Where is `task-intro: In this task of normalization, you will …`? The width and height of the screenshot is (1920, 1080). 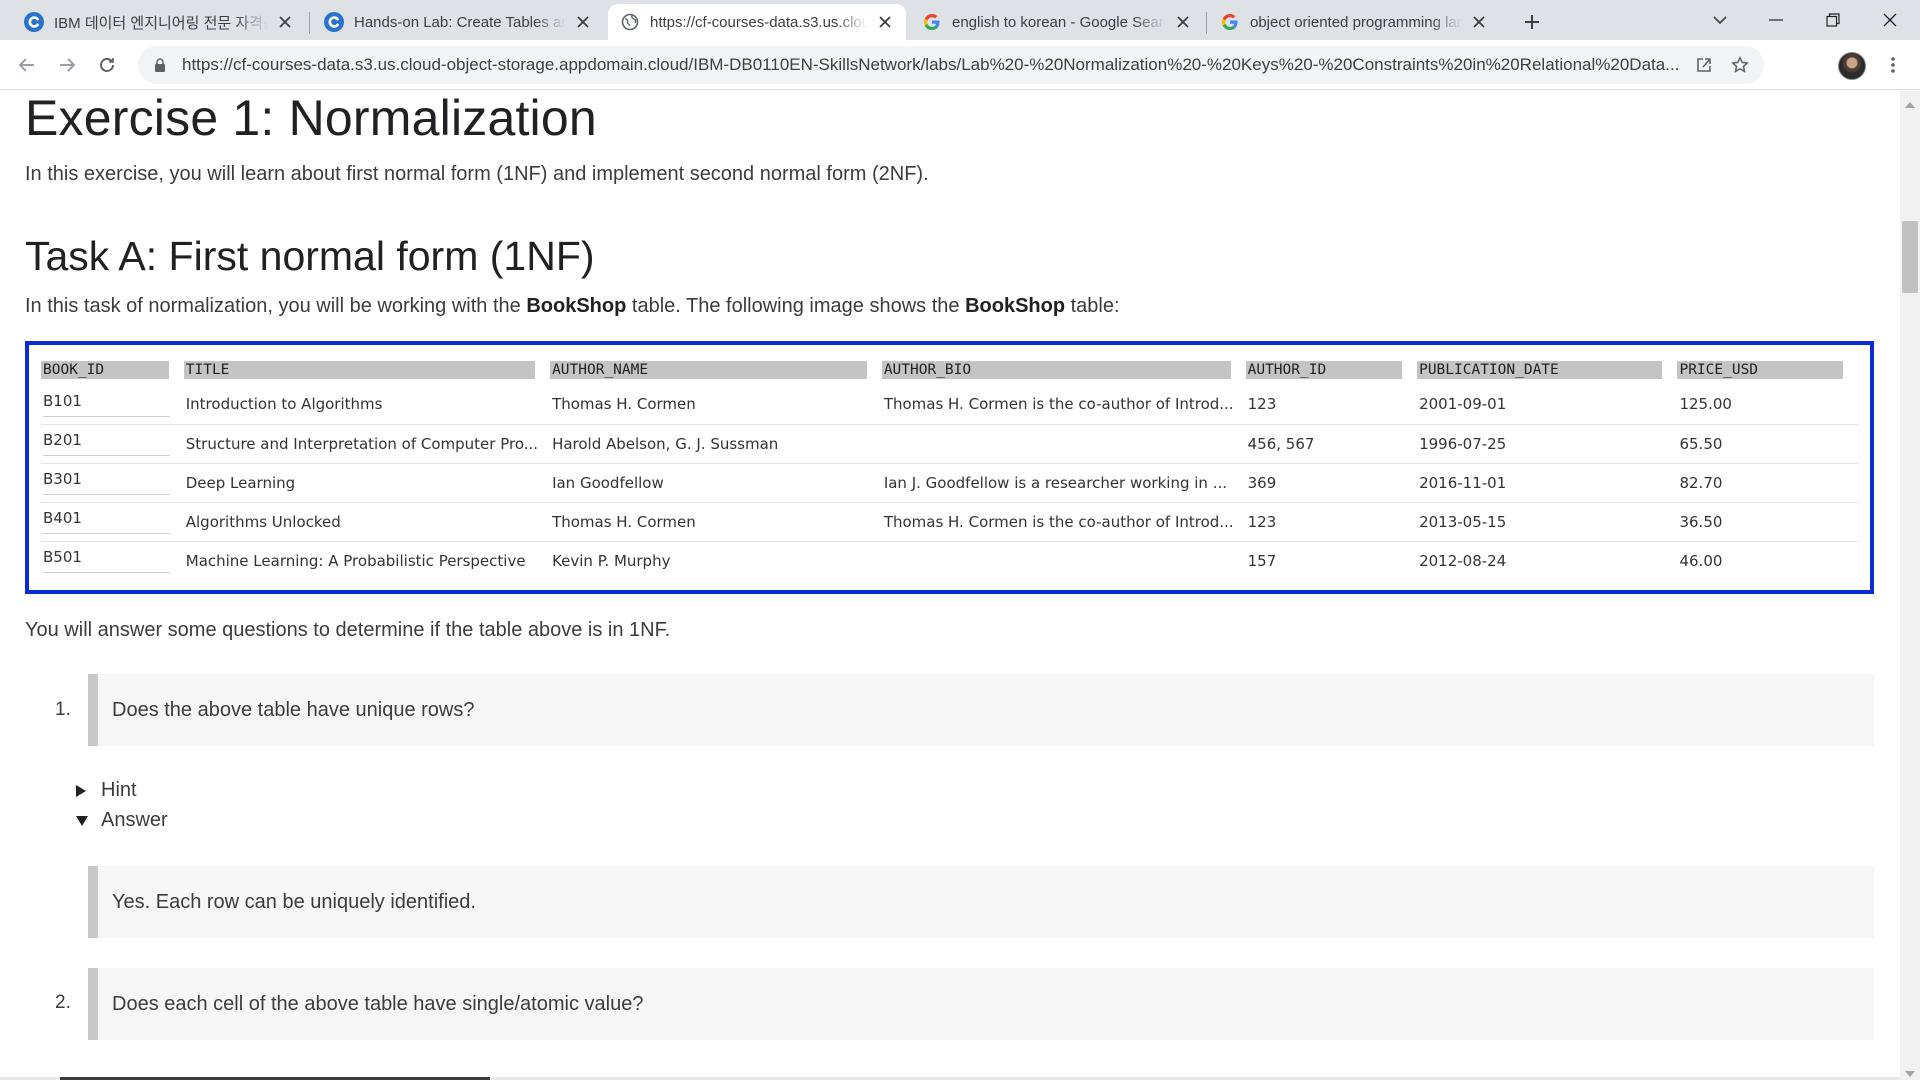
task-intro: In this task of normalization, you will … is located at coordinates (572, 306).